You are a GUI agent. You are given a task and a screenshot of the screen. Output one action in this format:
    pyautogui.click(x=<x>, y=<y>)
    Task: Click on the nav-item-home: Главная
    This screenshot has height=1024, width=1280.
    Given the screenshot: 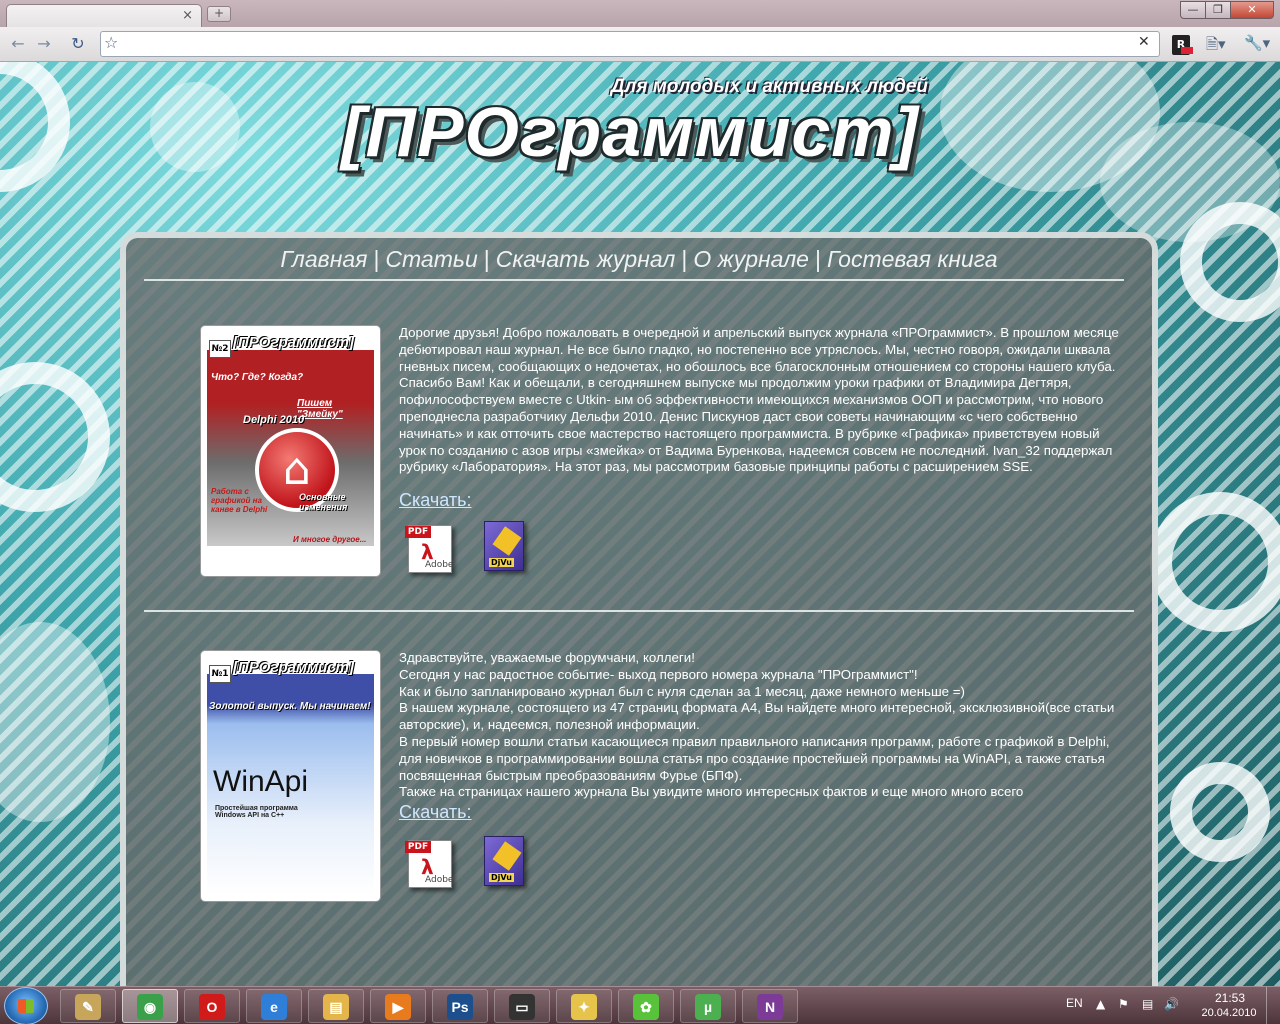 What is the action you would take?
    pyautogui.click(x=323, y=259)
    